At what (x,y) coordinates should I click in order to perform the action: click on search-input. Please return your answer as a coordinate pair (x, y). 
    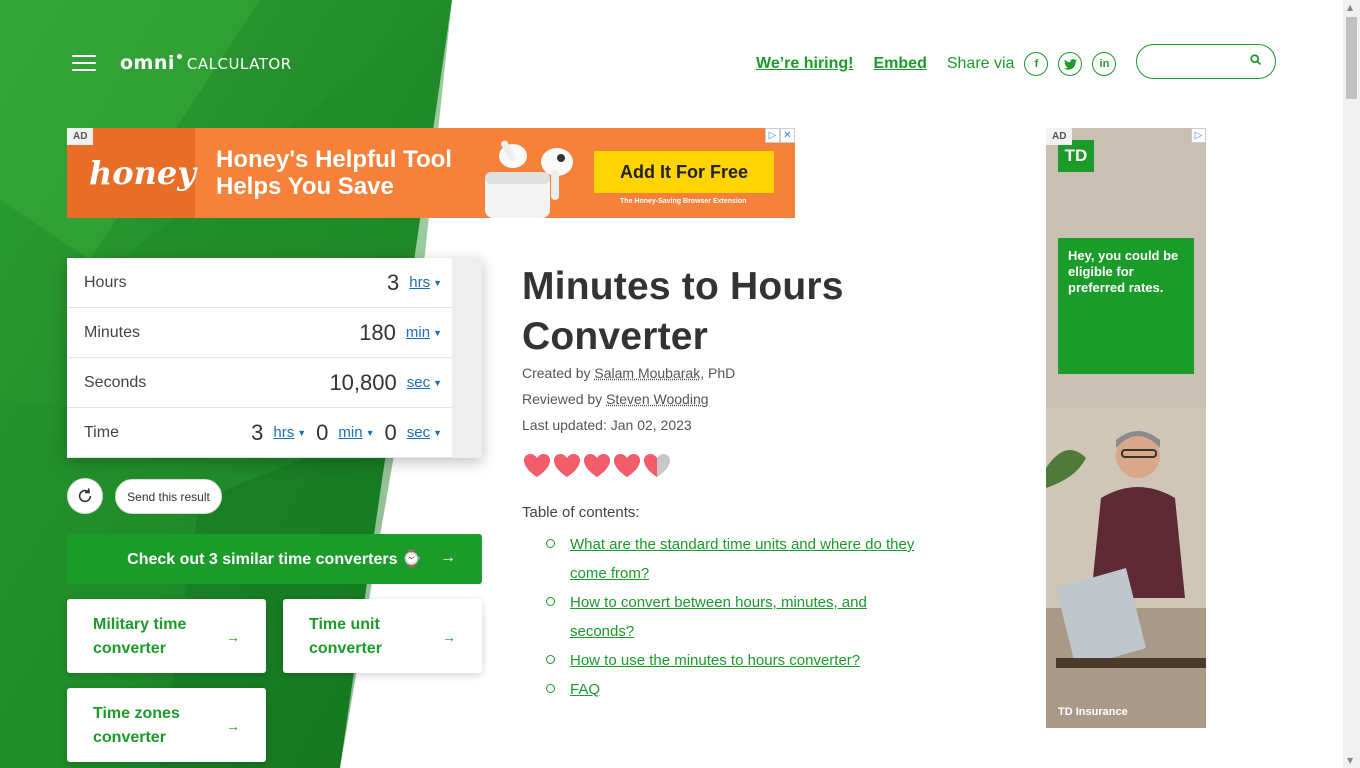
    Looking at the image, I should click on (1206, 61).